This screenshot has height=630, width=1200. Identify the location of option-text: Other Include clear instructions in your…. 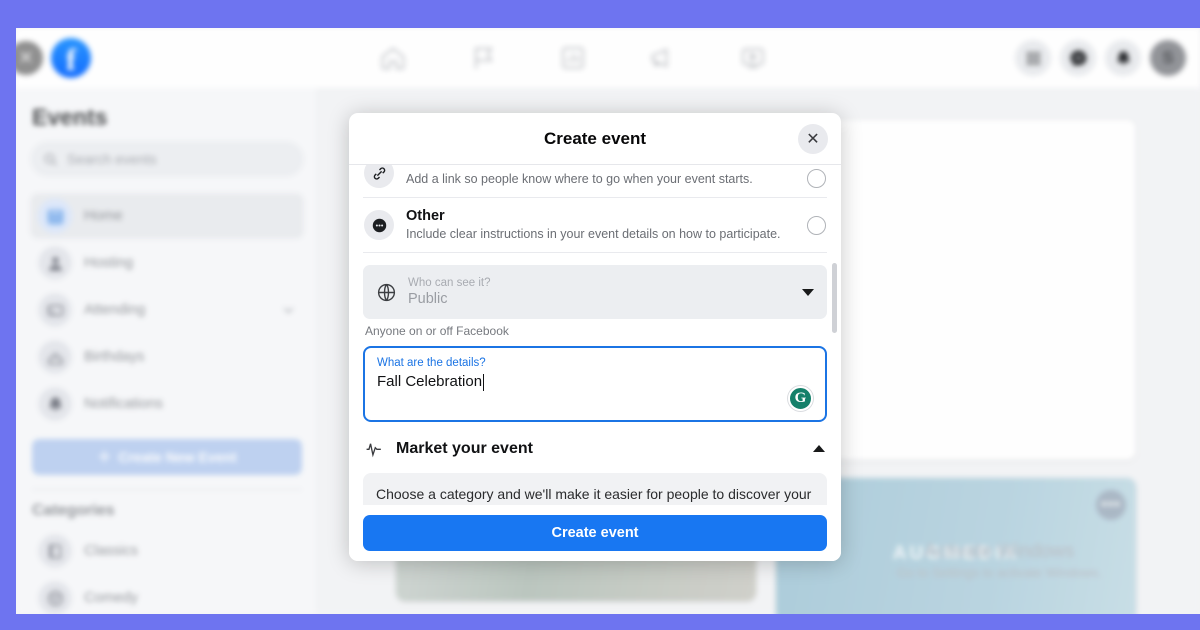
(600, 225).